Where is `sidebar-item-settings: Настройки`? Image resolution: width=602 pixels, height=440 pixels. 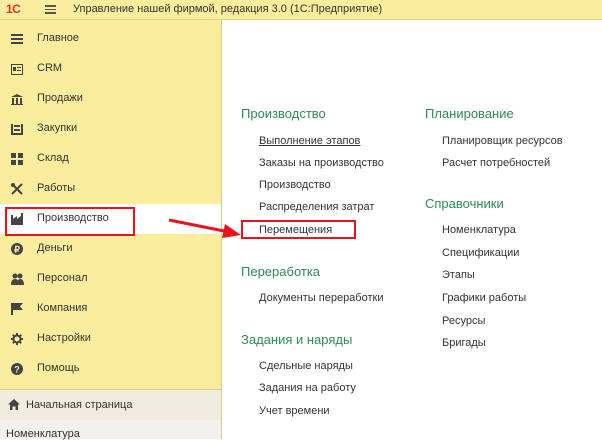 sidebar-item-settings: Настройки is located at coordinates (110, 339).